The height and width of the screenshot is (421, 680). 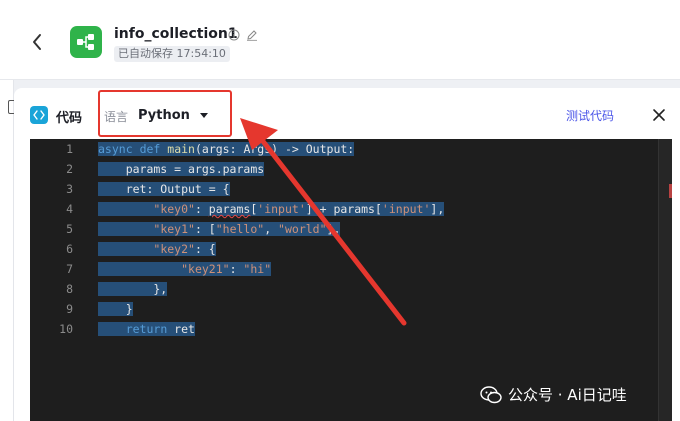 I want to click on code-line: async def main(args: Args) -> Output:, so click(x=226, y=149).